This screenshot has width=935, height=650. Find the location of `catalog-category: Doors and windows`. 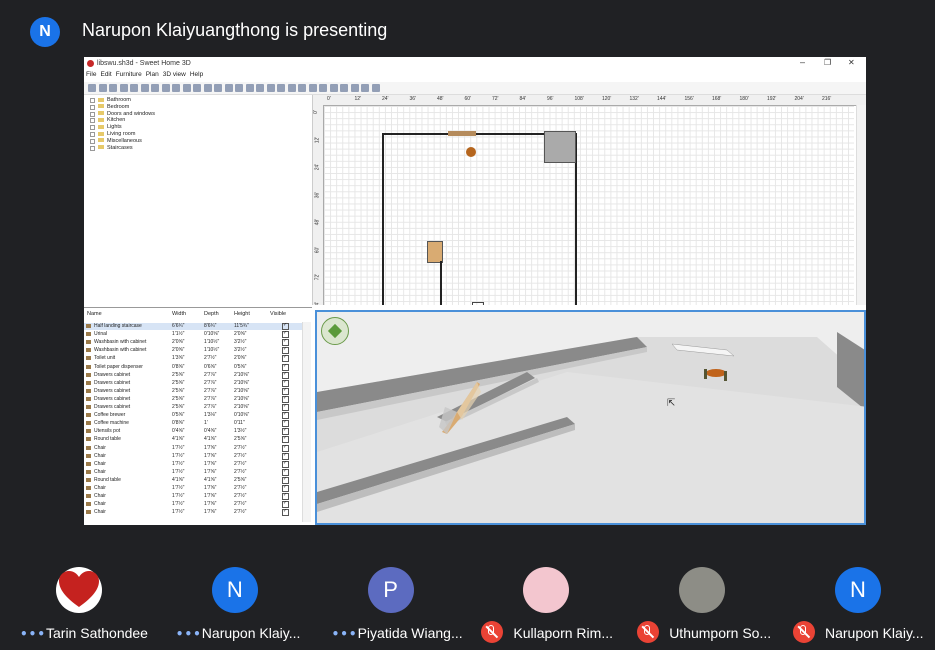

catalog-category: Doors and windows is located at coordinates (122, 114).